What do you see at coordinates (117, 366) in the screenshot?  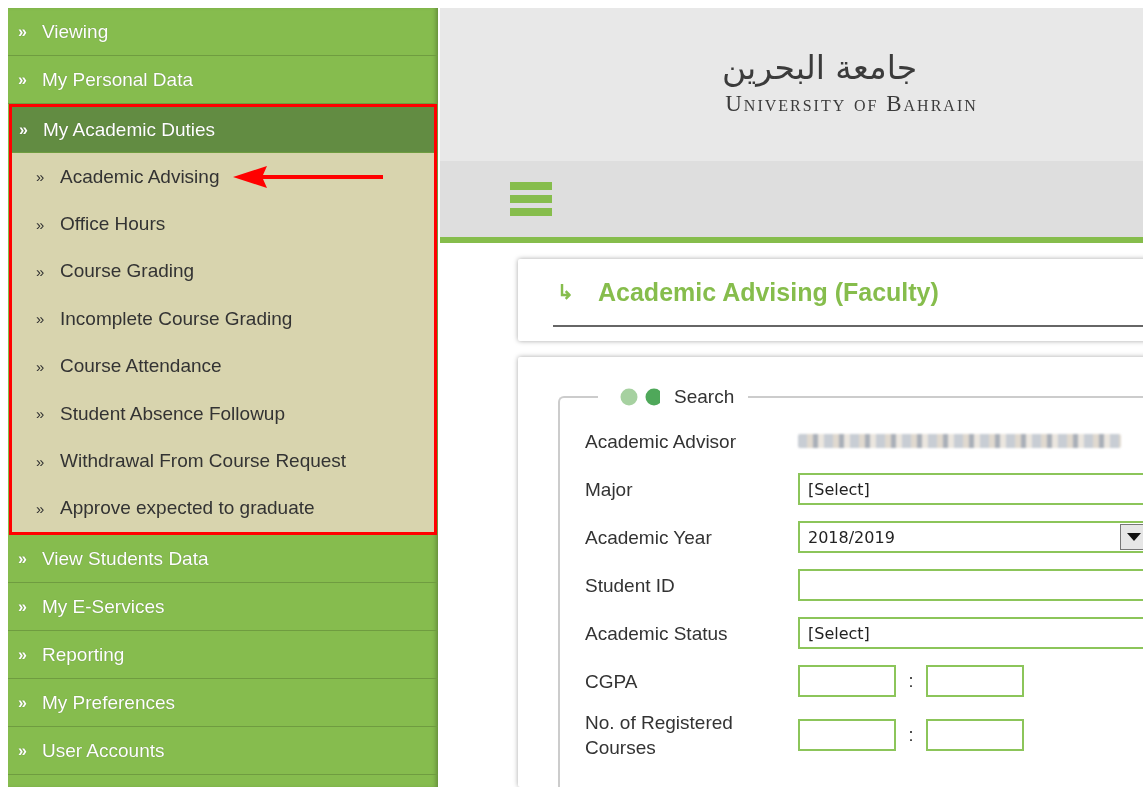 I see `submenu-item: » Course Attendance` at bounding box center [117, 366].